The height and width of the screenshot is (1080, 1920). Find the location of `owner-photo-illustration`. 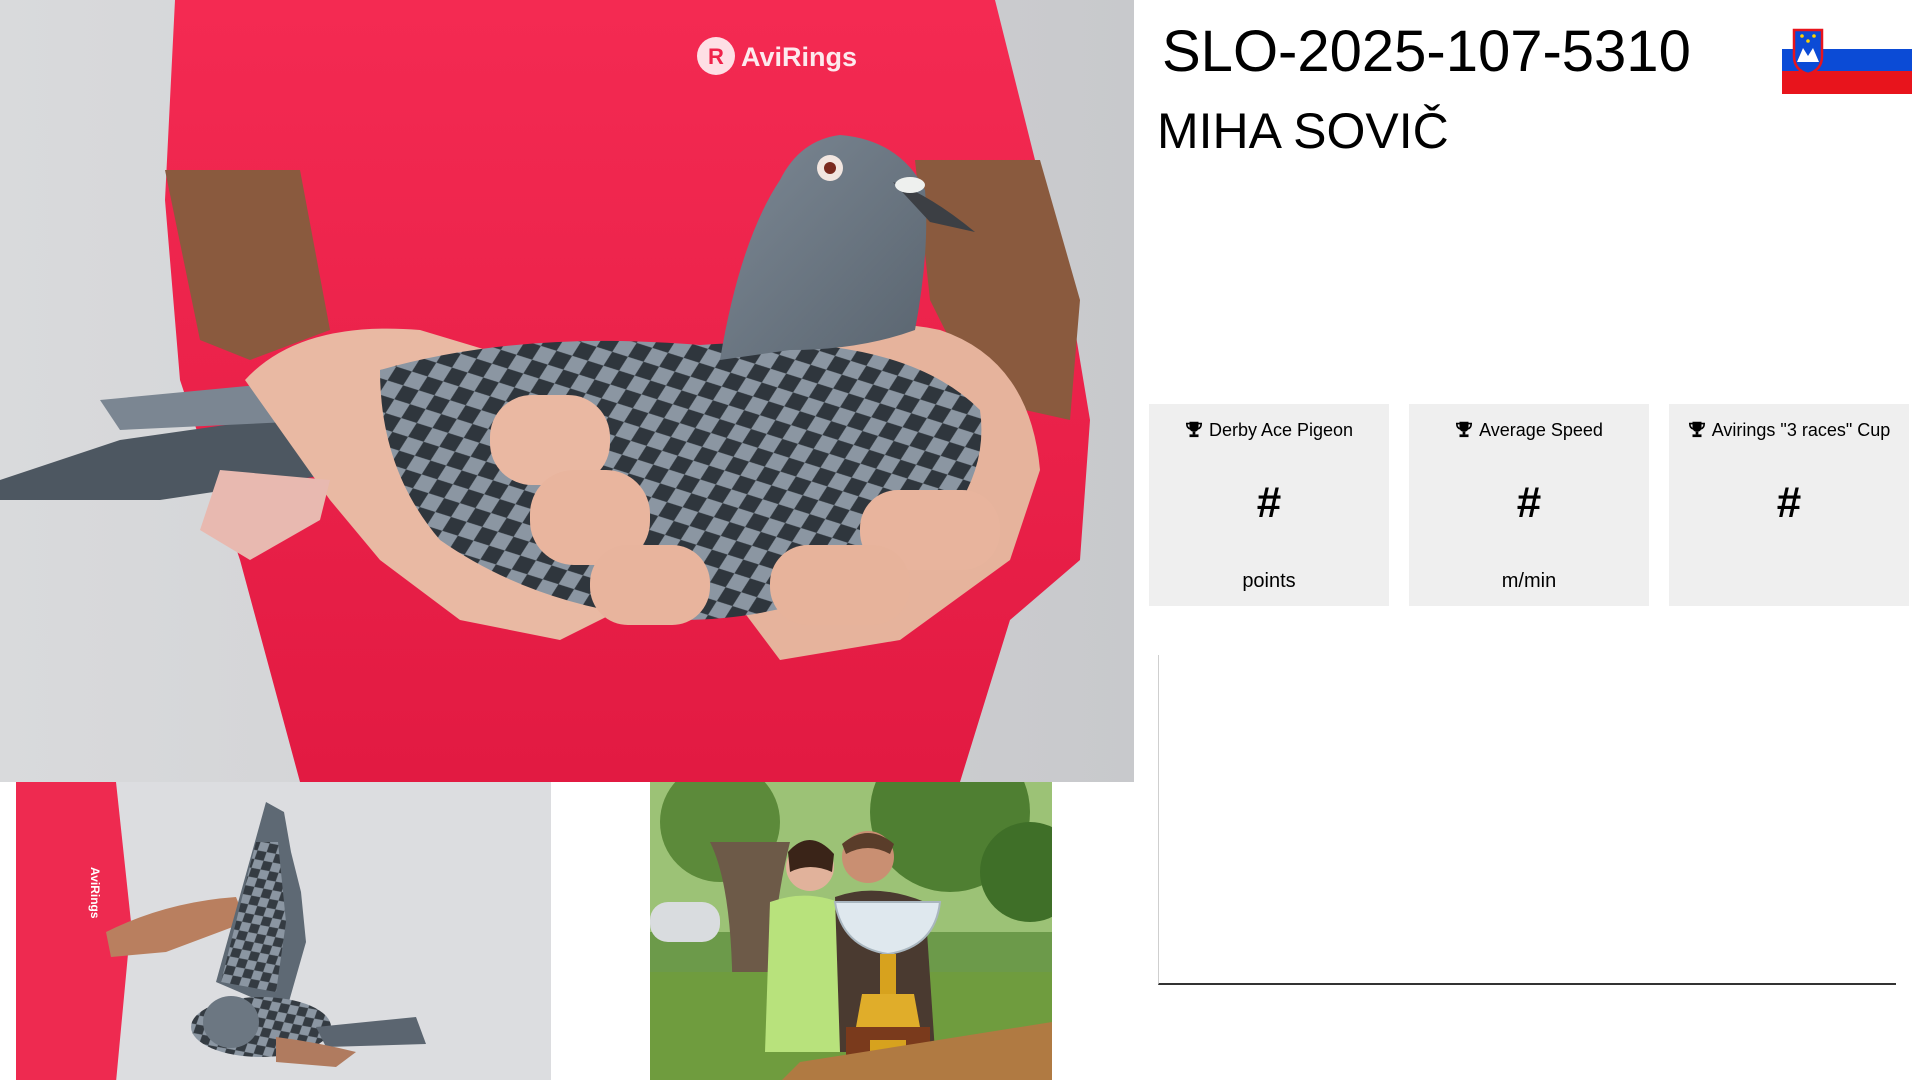

owner-photo-illustration is located at coordinates (851, 931).